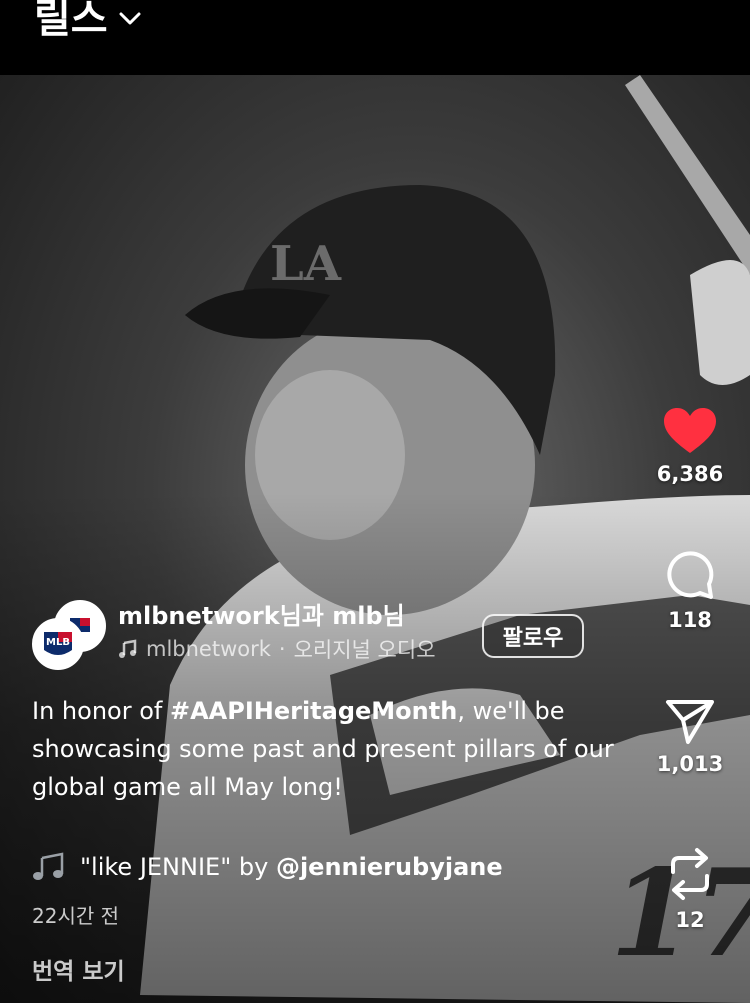 The width and height of the screenshot is (750, 1003). Describe the element at coordinates (375, 37) in the screenshot. I see `reels-header: 릴스` at that location.